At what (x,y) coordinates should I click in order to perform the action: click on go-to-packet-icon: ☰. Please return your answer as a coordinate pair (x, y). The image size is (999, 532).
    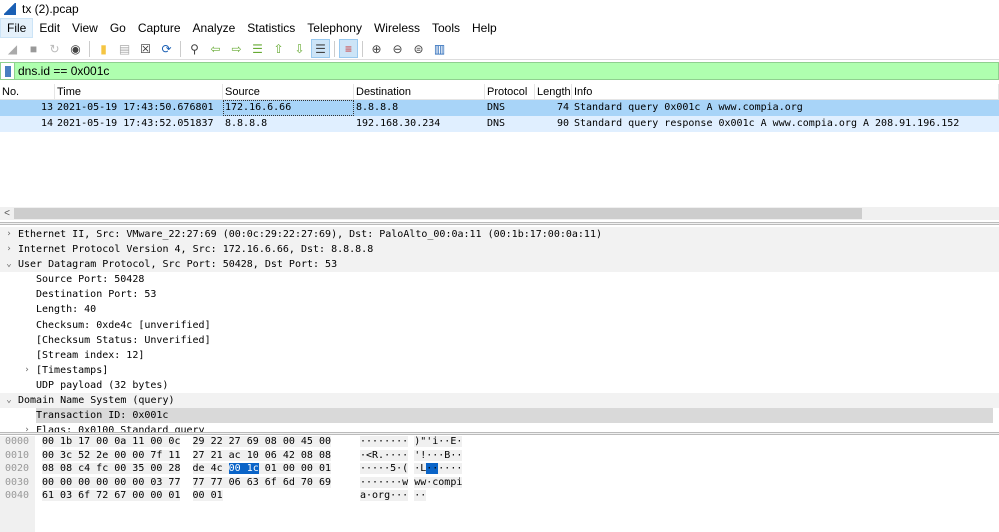
    Looking at the image, I should click on (257, 48).